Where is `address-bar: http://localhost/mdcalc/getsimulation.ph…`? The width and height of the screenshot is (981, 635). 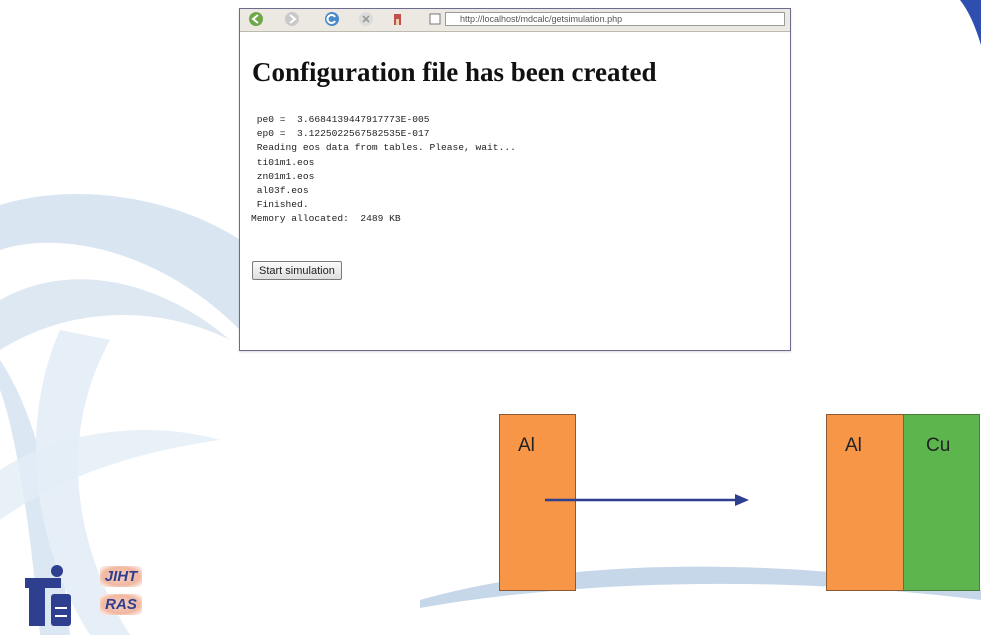
address-bar: http://localhost/mdcalc/getsimulation.ph… is located at coordinates (615, 19).